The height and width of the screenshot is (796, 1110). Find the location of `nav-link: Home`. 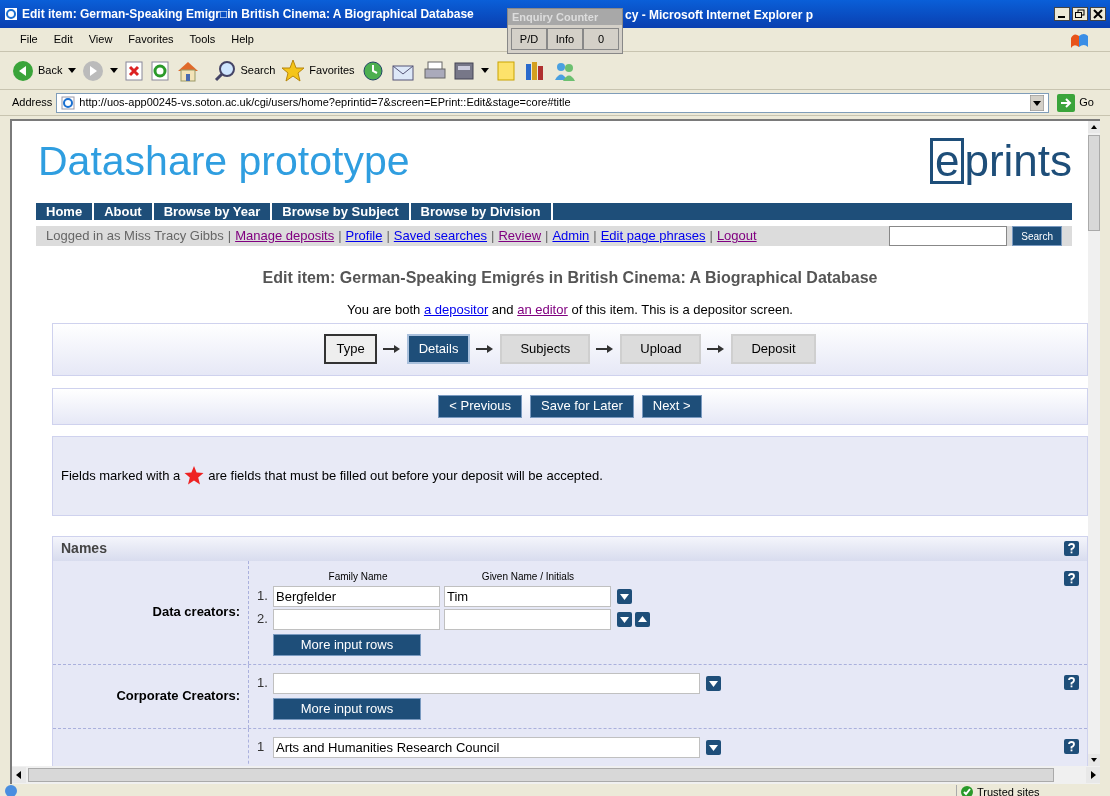

nav-link: Home is located at coordinates (65, 211).